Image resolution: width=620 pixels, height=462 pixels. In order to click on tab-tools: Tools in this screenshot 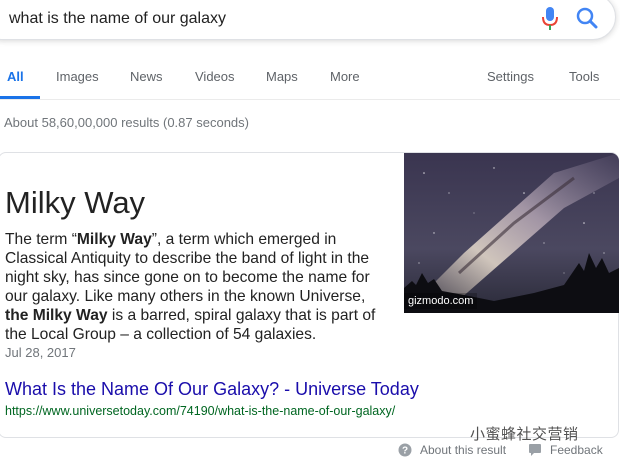, I will do `click(584, 76)`.